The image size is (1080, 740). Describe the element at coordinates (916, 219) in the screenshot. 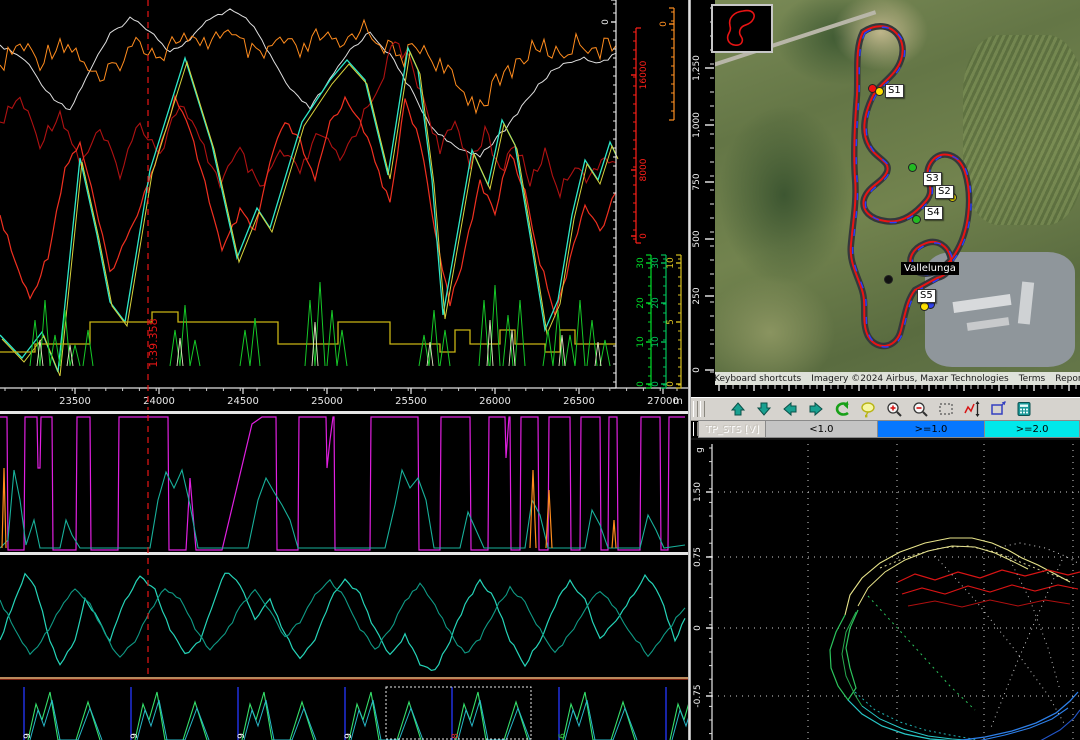

I see `sector-marker-s4` at that location.